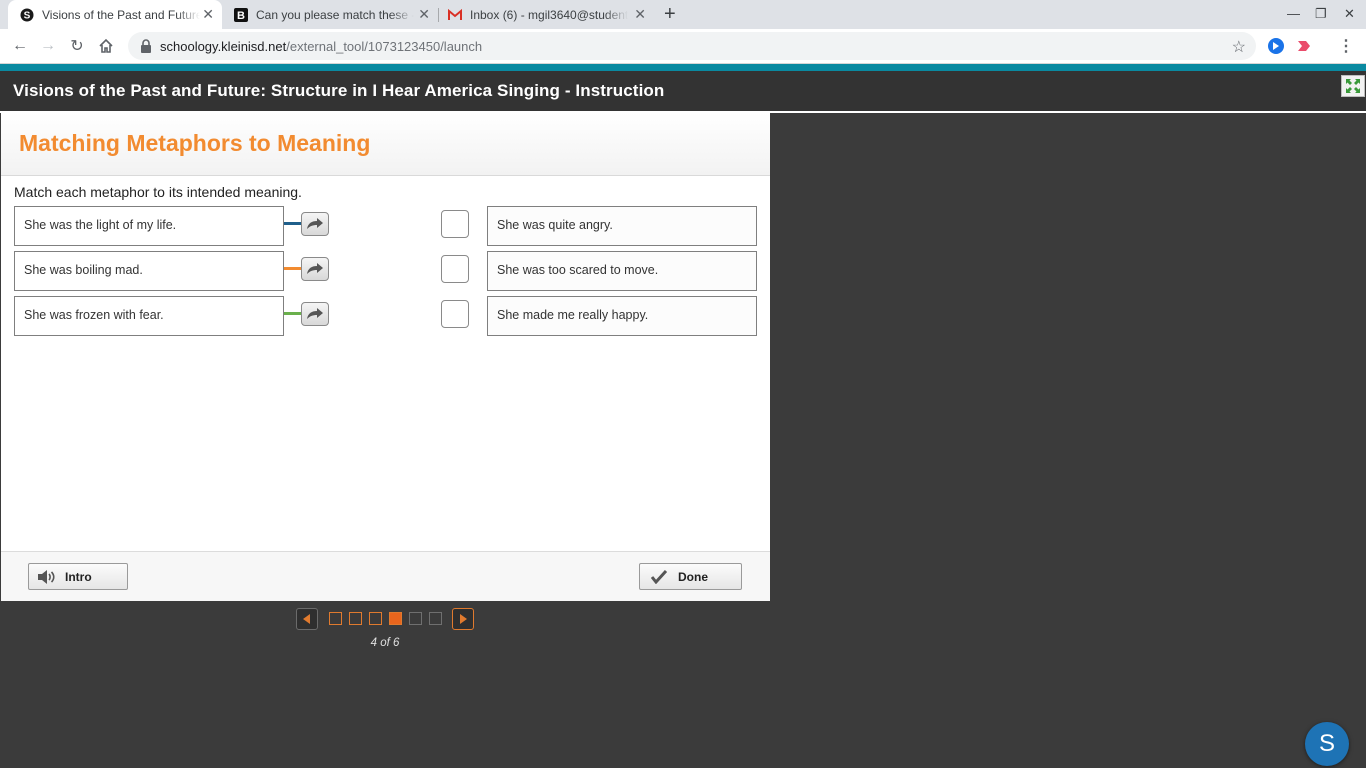 Image resolution: width=1366 pixels, height=768 pixels. I want to click on brainly-icon: B, so click(241, 14).